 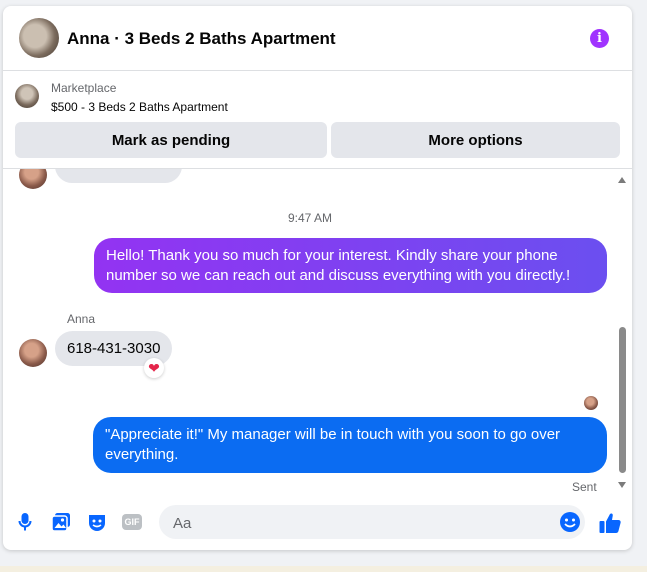 I want to click on emoji-icon, so click(x=570, y=522).